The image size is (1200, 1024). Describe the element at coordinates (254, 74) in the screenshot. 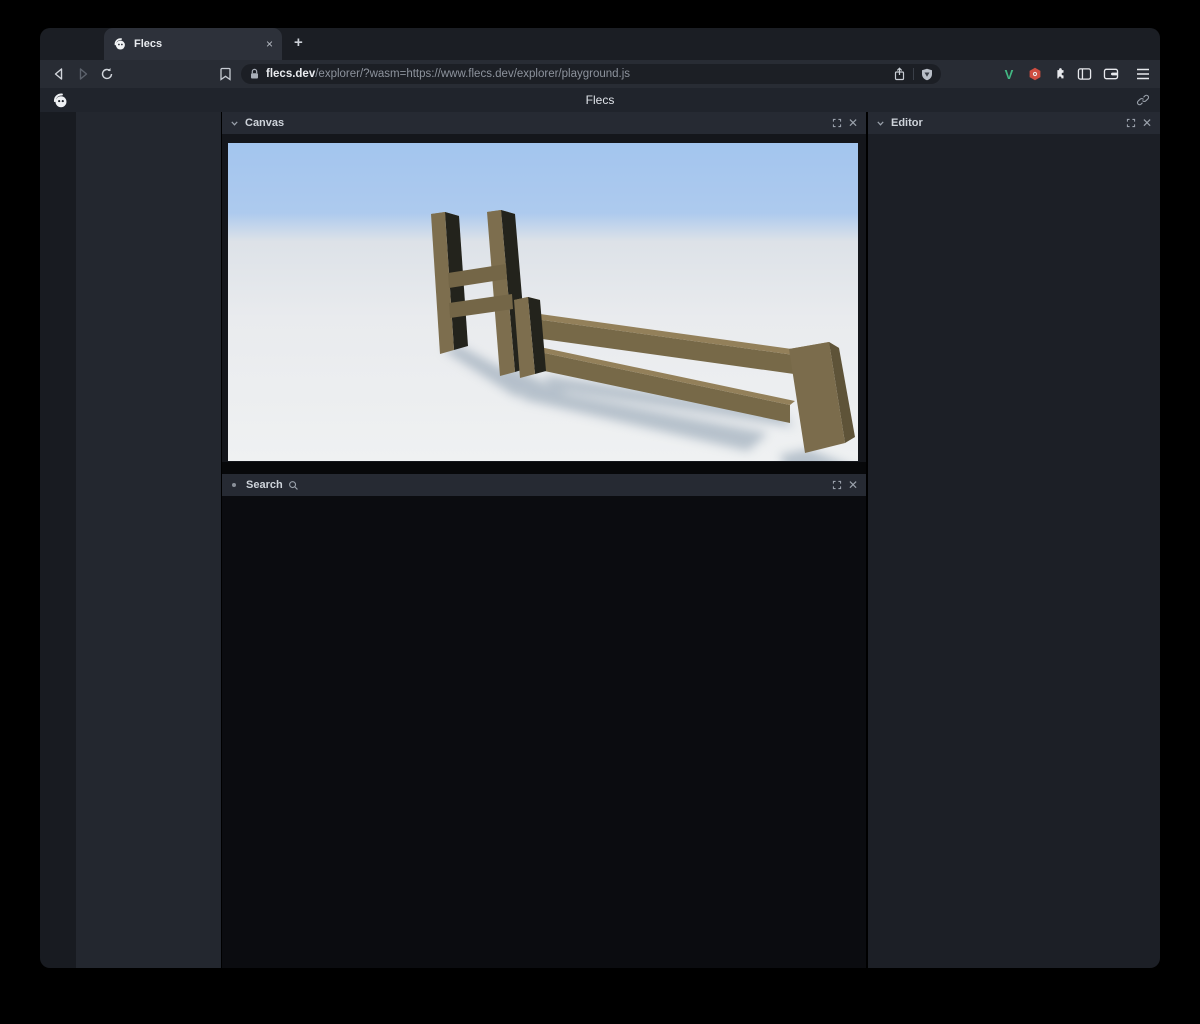

I see `lock-icon` at that location.